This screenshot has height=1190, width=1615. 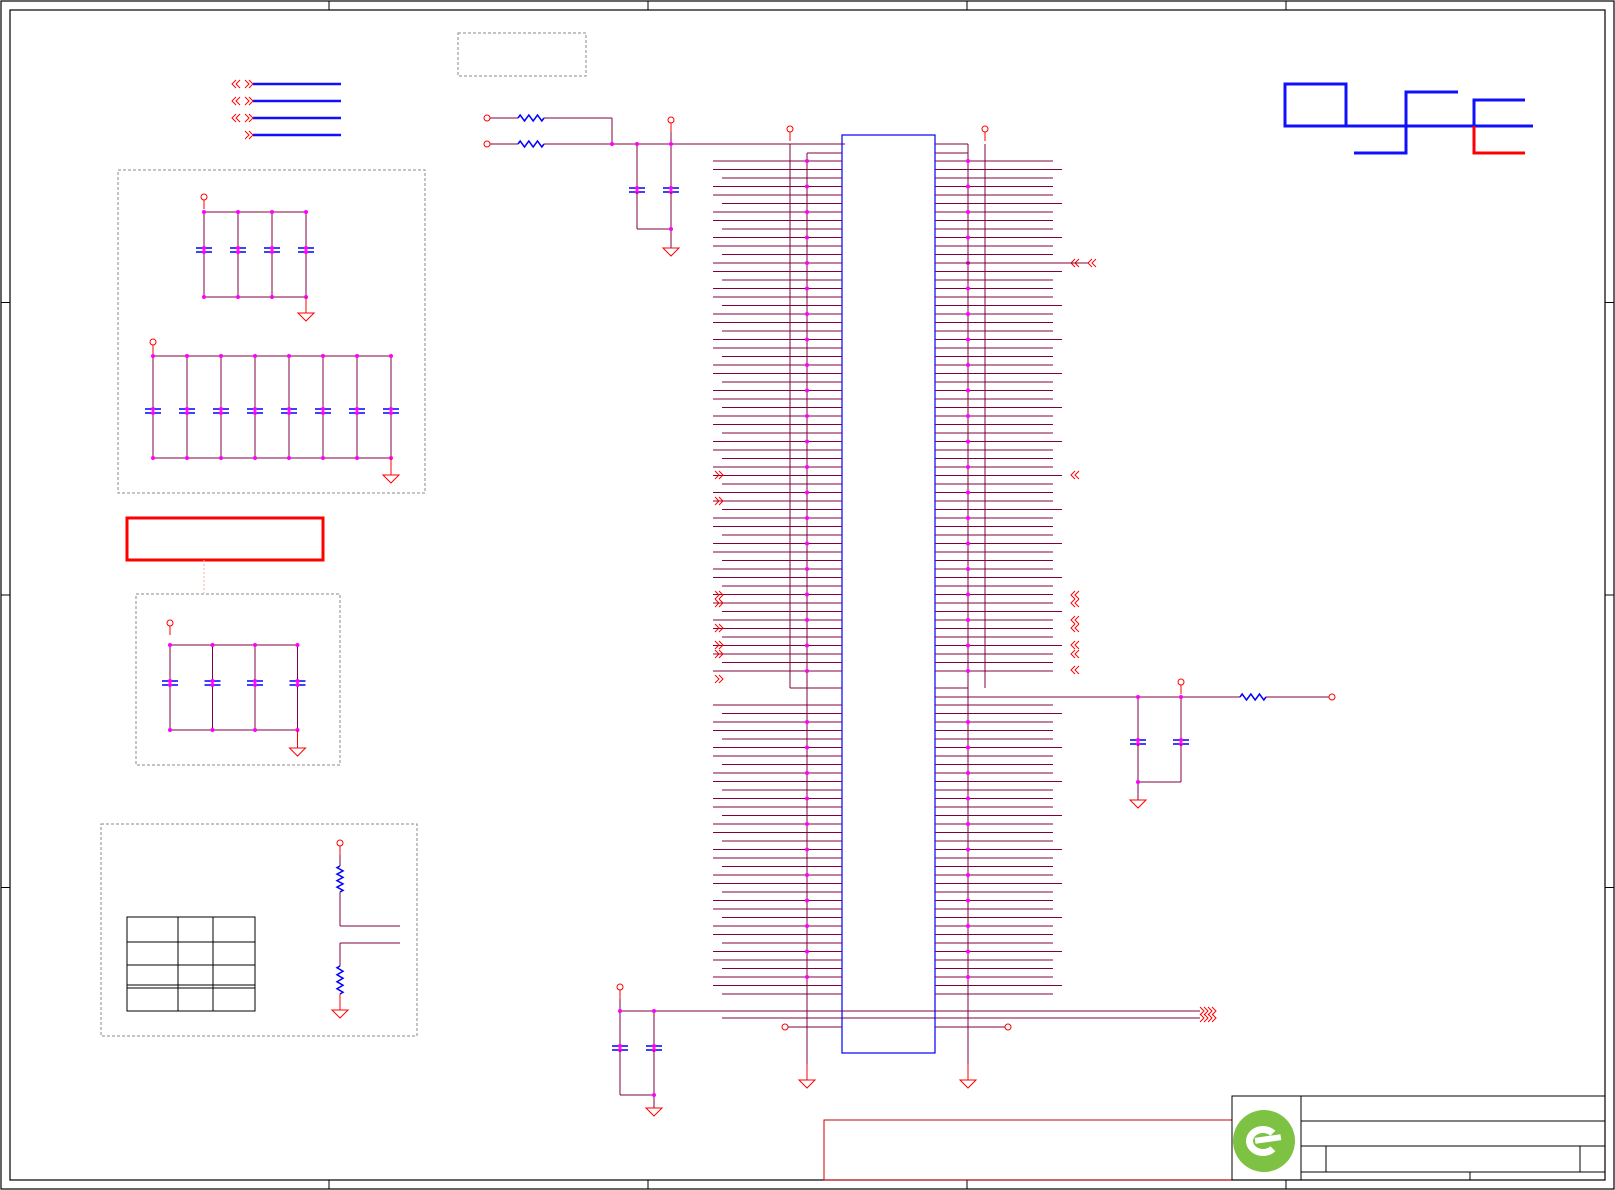 What do you see at coordinates (238, 679) in the screenshot?
I see `decap-group-box-lower` at bounding box center [238, 679].